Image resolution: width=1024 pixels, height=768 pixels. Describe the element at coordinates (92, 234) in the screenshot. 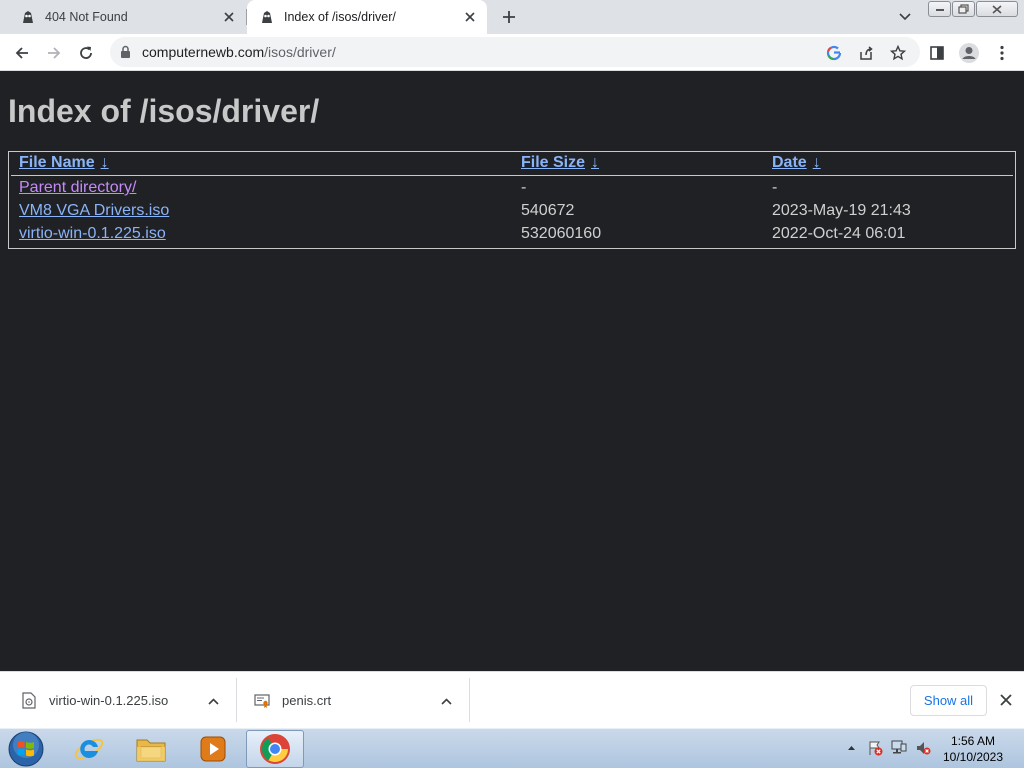

I see `file-link-virtio-win: virtio-win-0.1.225.iso` at that location.